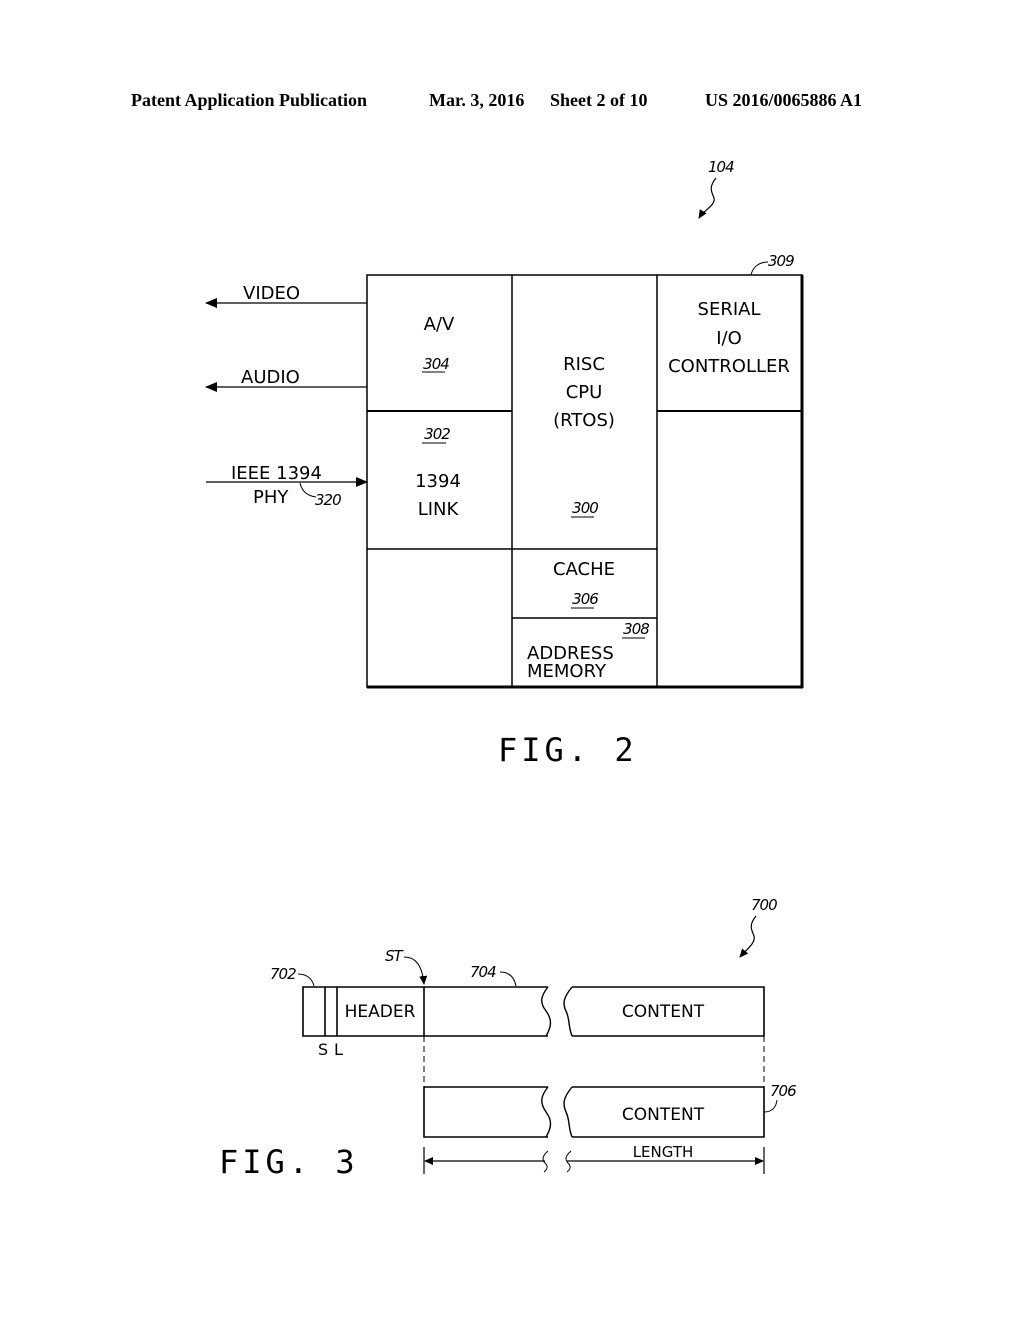  What do you see at coordinates (584, 569) in the screenshot?
I see `cache-block-label: CACHE` at bounding box center [584, 569].